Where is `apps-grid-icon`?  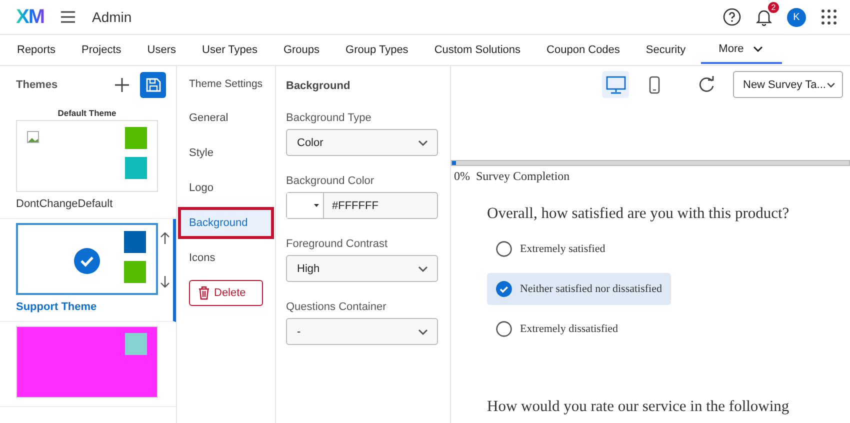
apps-grid-icon is located at coordinates (829, 17).